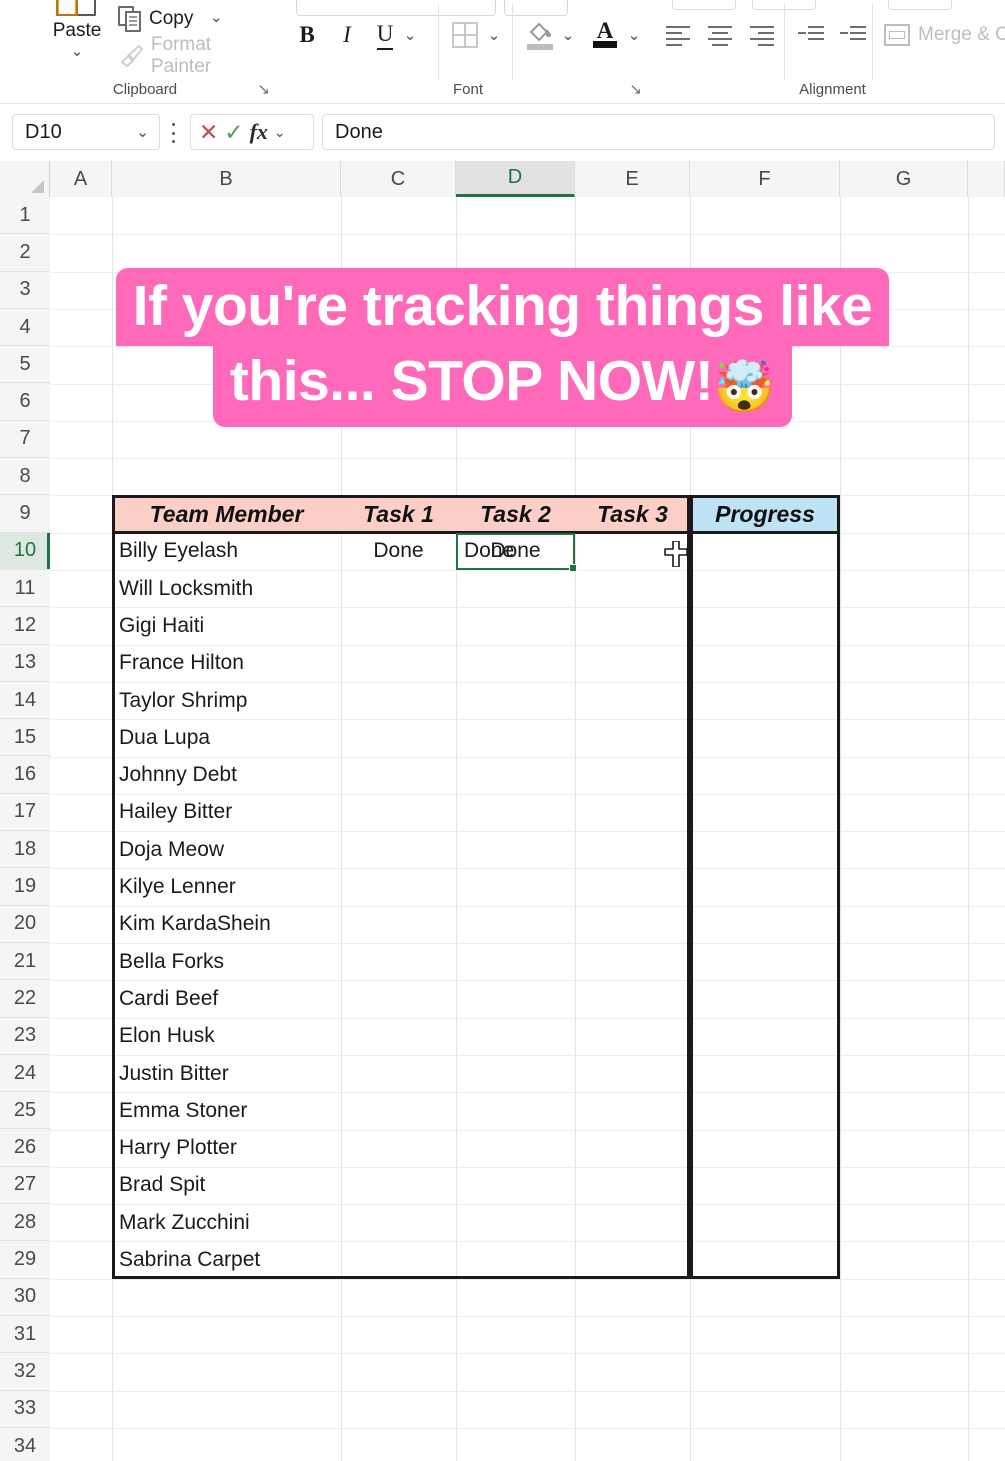 Image resolution: width=1005 pixels, height=1461 pixels. Describe the element at coordinates (226, 1259) in the screenshot. I see `table-cell-name: Sabrina Carpet` at that location.